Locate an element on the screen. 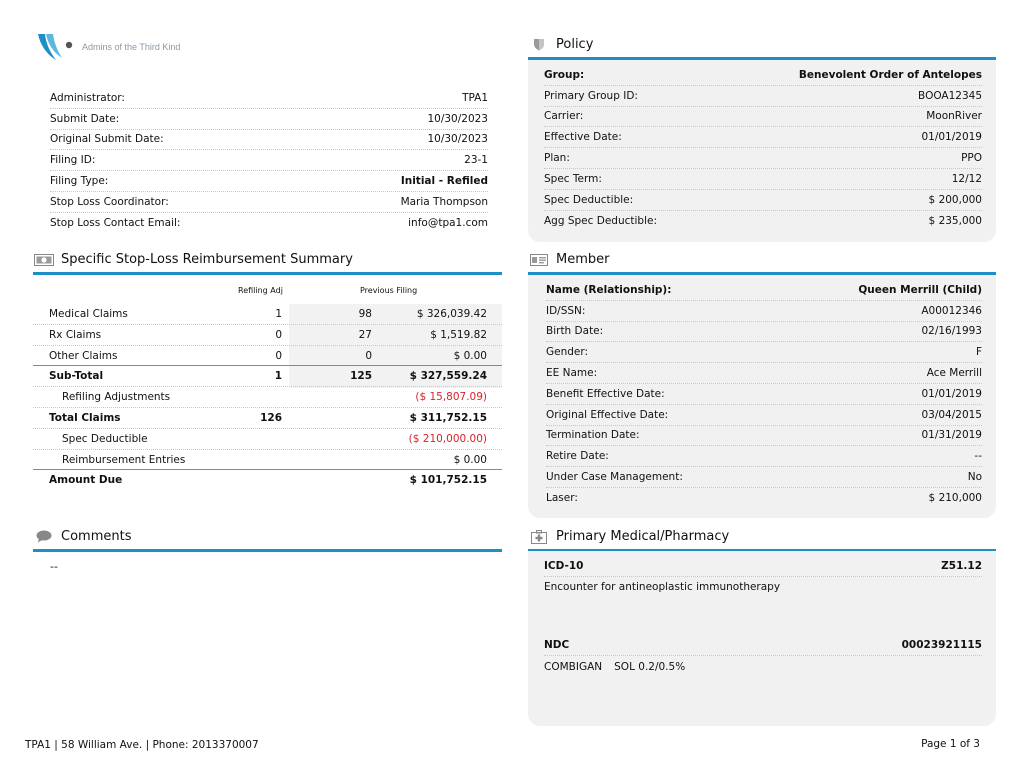 The image size is (1020, 780). col-refiling-adj: Refiling Adj is located at coordinates (260, 290).